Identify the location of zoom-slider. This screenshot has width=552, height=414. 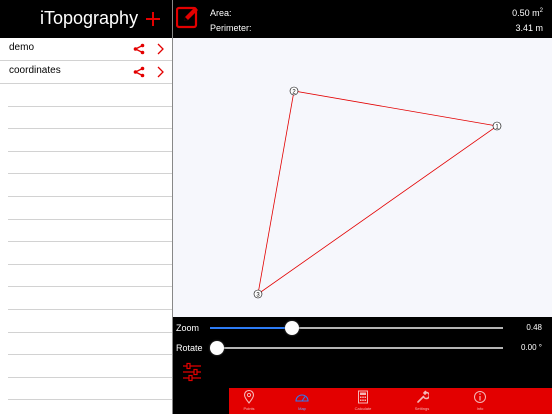
(356, 328).